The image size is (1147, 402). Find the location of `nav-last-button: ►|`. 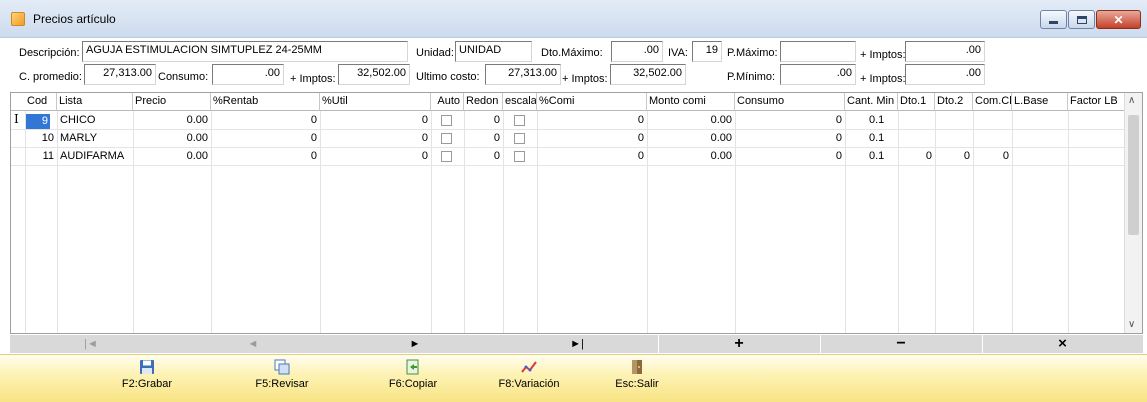

nav-last-button: ►| is located at coordinates (577, 344).